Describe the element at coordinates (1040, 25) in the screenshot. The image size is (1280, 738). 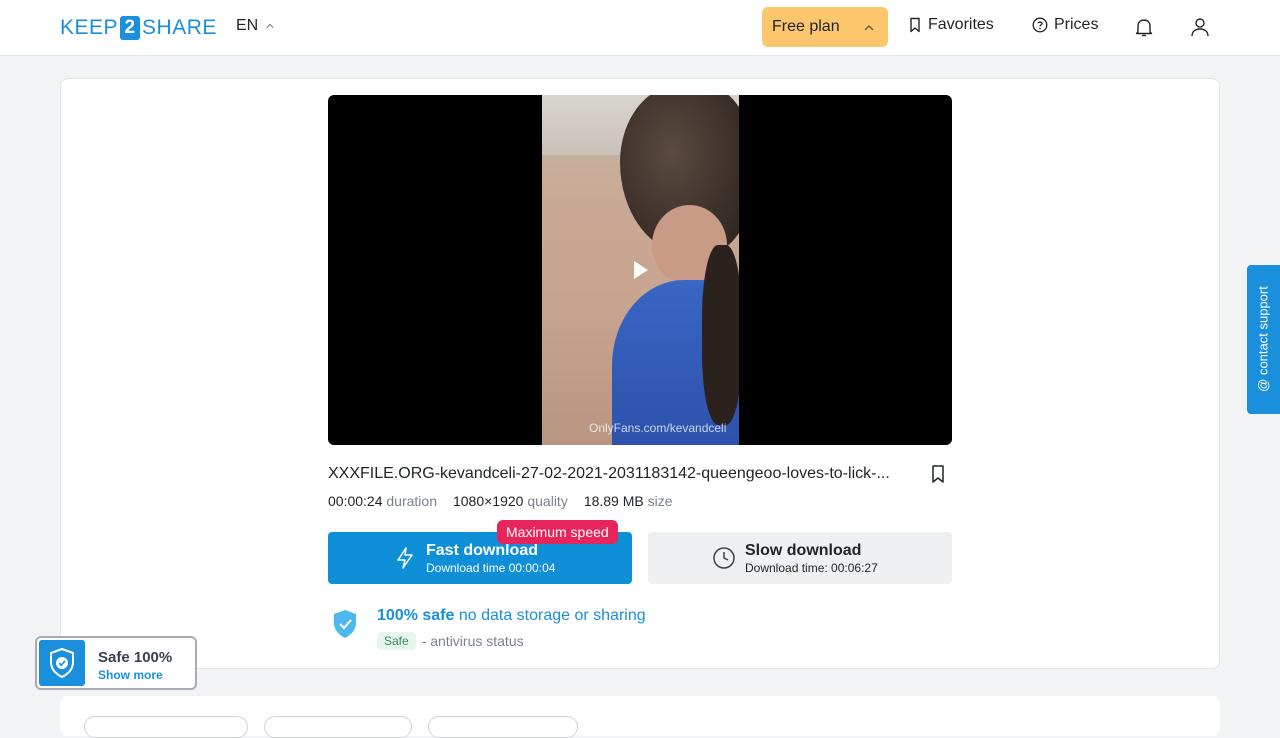
I see `help-circle-icon` at that location.